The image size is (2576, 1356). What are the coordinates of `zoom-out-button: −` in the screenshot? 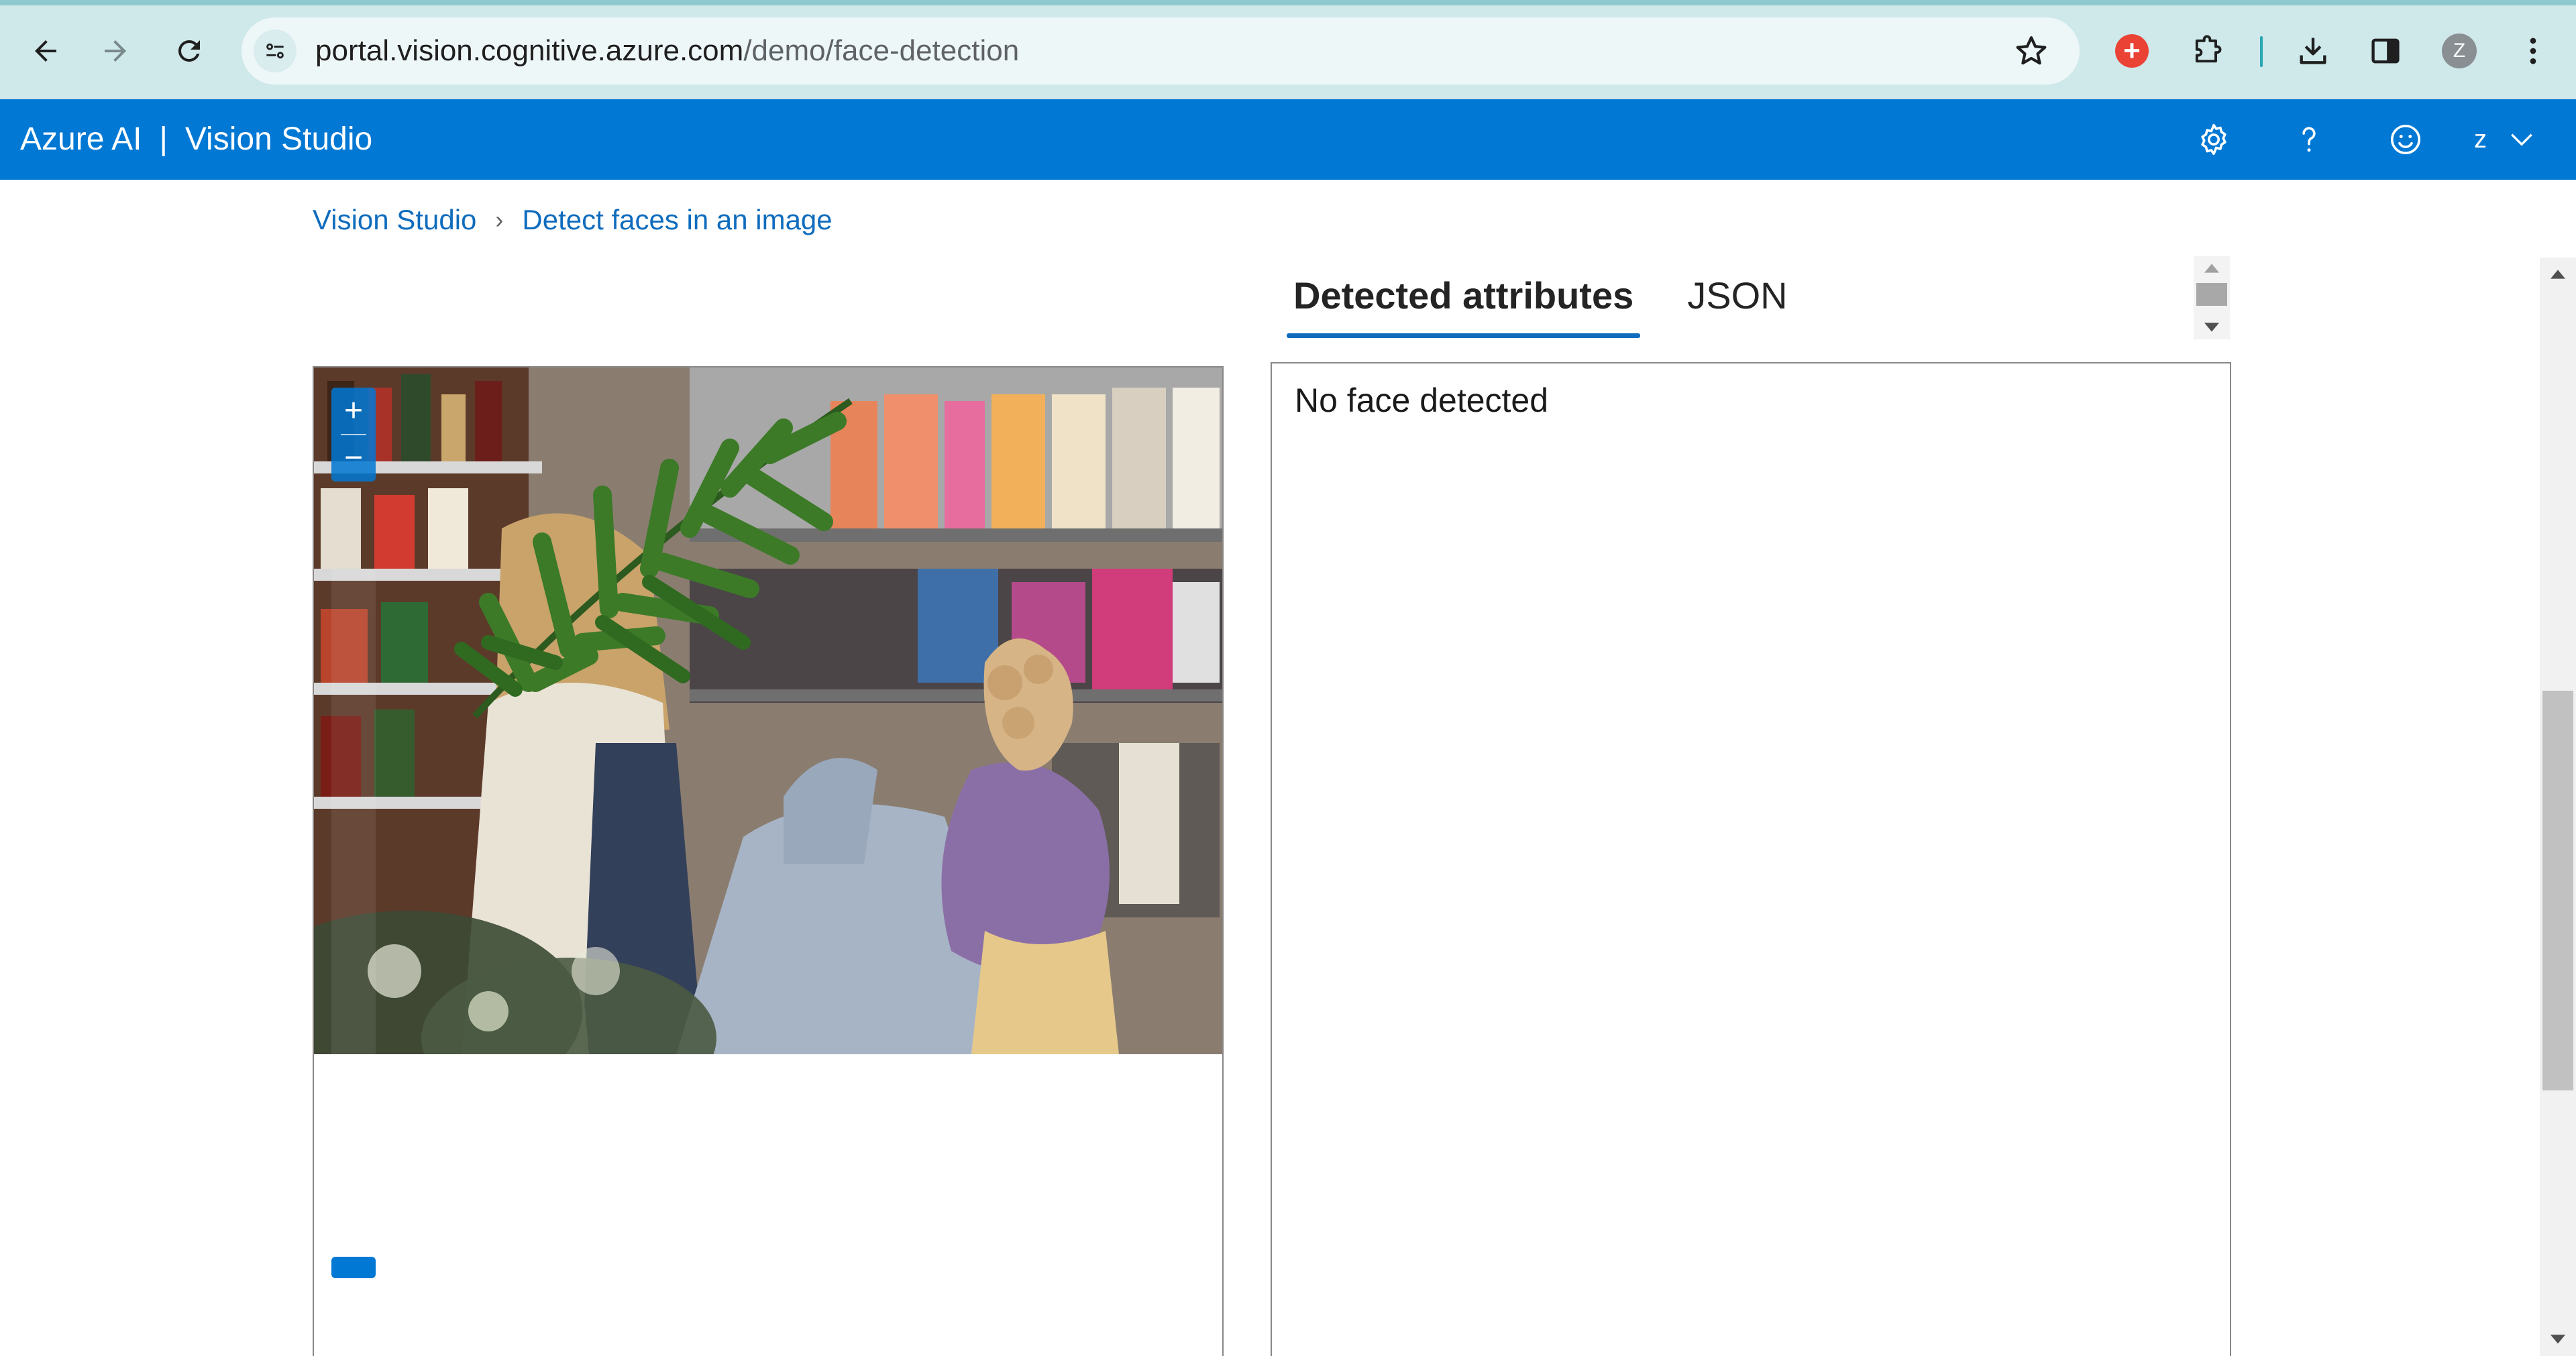 It's located at (353, 458).